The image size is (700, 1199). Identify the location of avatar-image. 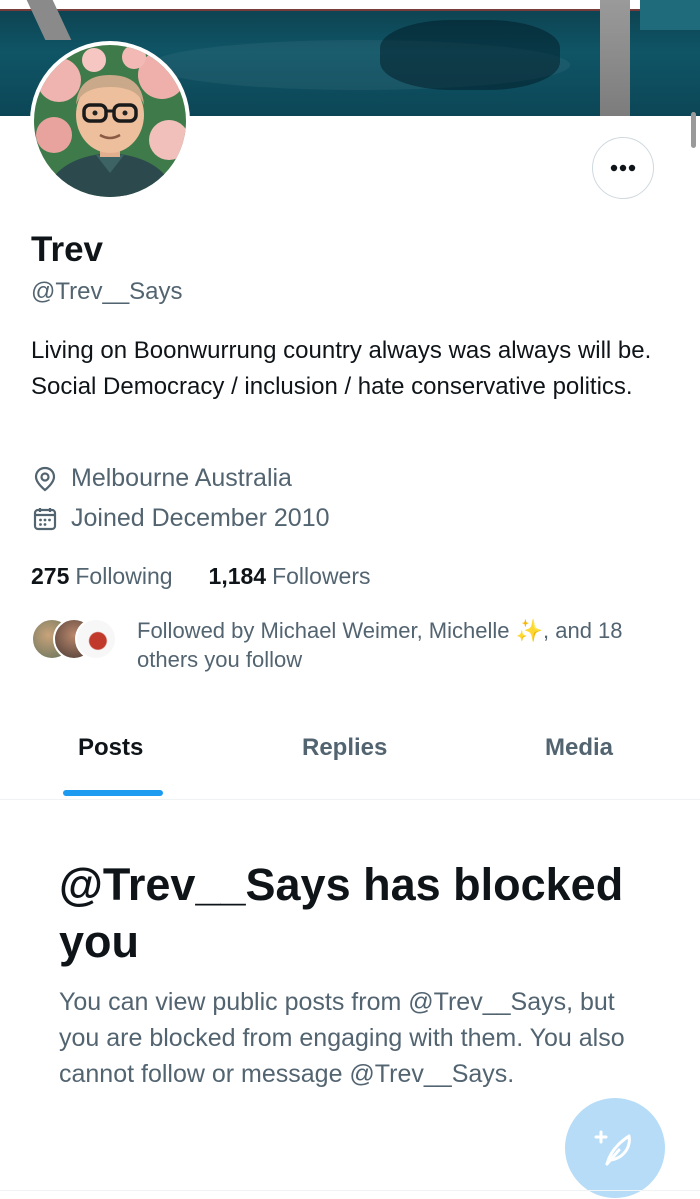
(110, 121).